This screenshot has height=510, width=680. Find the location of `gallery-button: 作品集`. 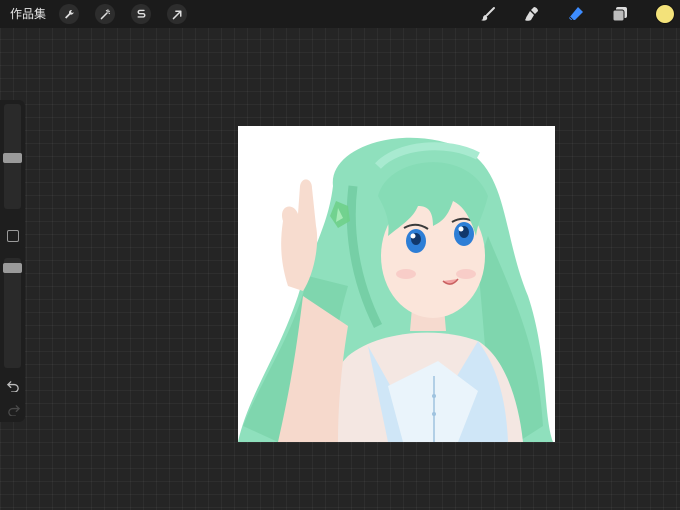

gallery-button: 作品集 is located at coordinates (28, 14).